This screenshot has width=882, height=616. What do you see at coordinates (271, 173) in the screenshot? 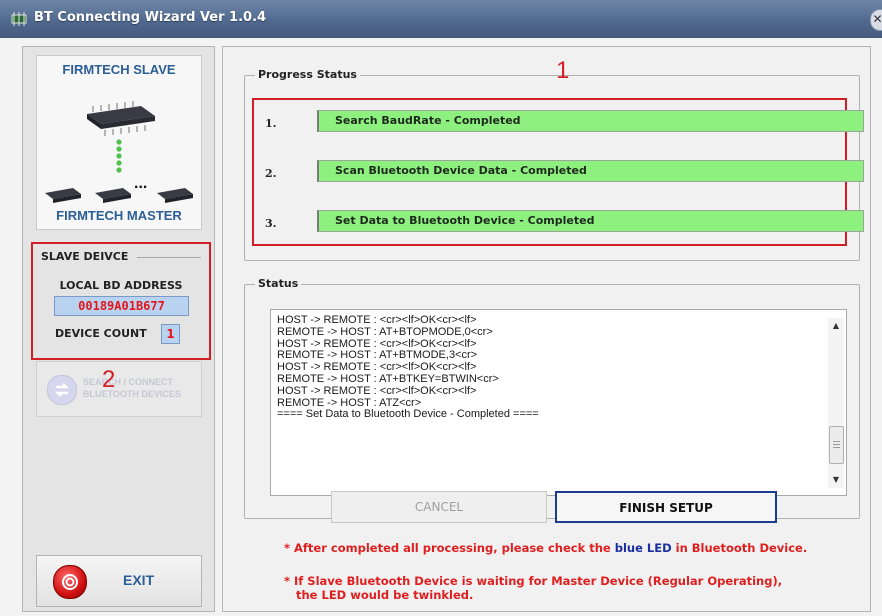
I see `step-number: 2.` at bounding box center [271, 173].